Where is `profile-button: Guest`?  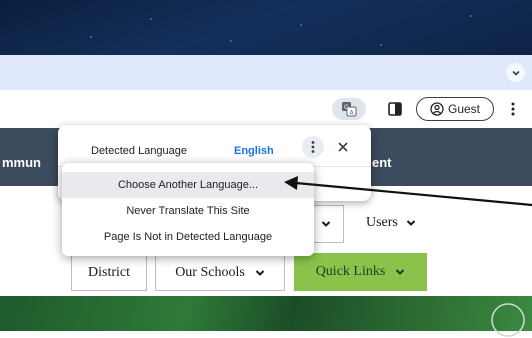 profile-button: Guest is located at coordinates (455, 109).